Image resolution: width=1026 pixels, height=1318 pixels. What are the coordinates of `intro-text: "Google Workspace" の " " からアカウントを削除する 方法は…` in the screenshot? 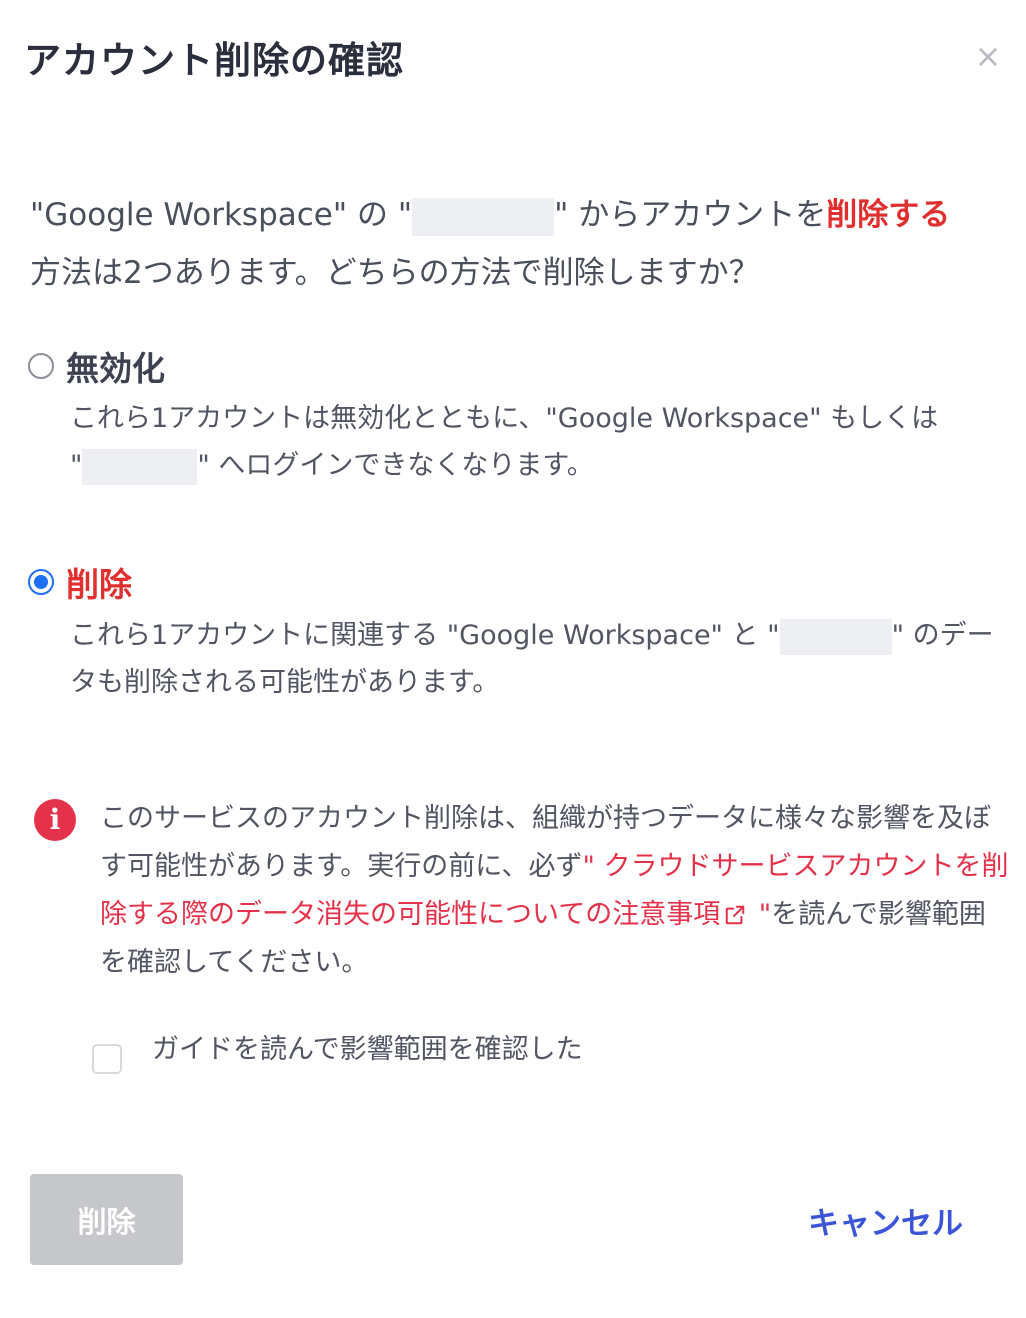 It's located at (522, 244).